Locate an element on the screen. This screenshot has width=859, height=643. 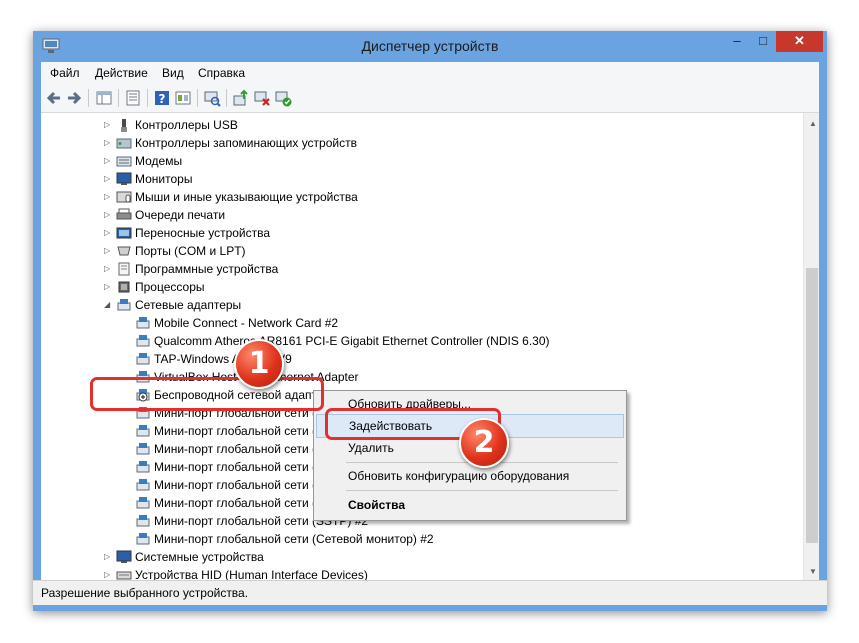
menu-action: Действие is located at coordinates (121, 73).